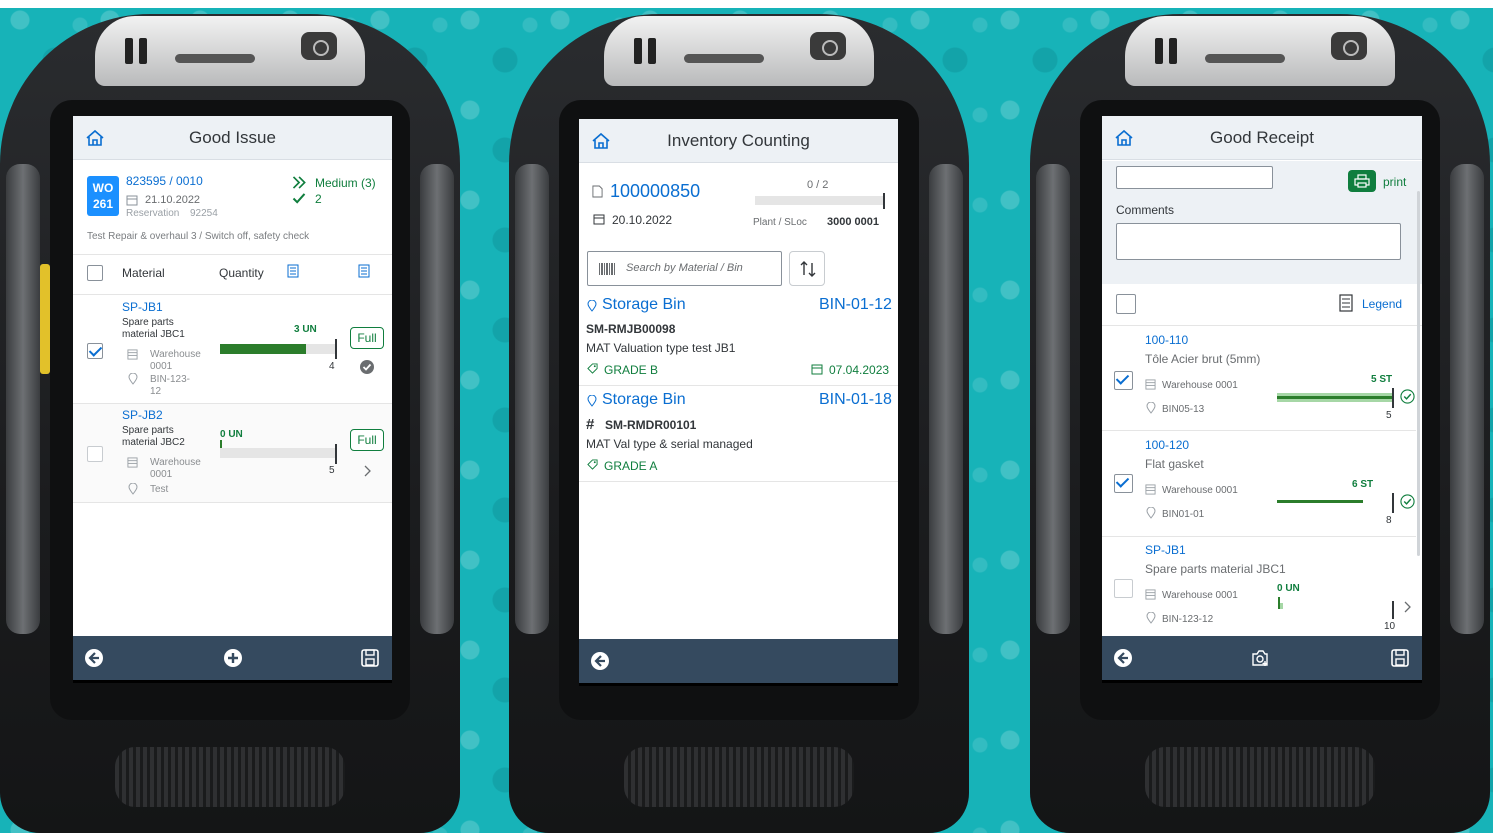  I want to click on order-date: 21.10.2022, so click(173, 200).